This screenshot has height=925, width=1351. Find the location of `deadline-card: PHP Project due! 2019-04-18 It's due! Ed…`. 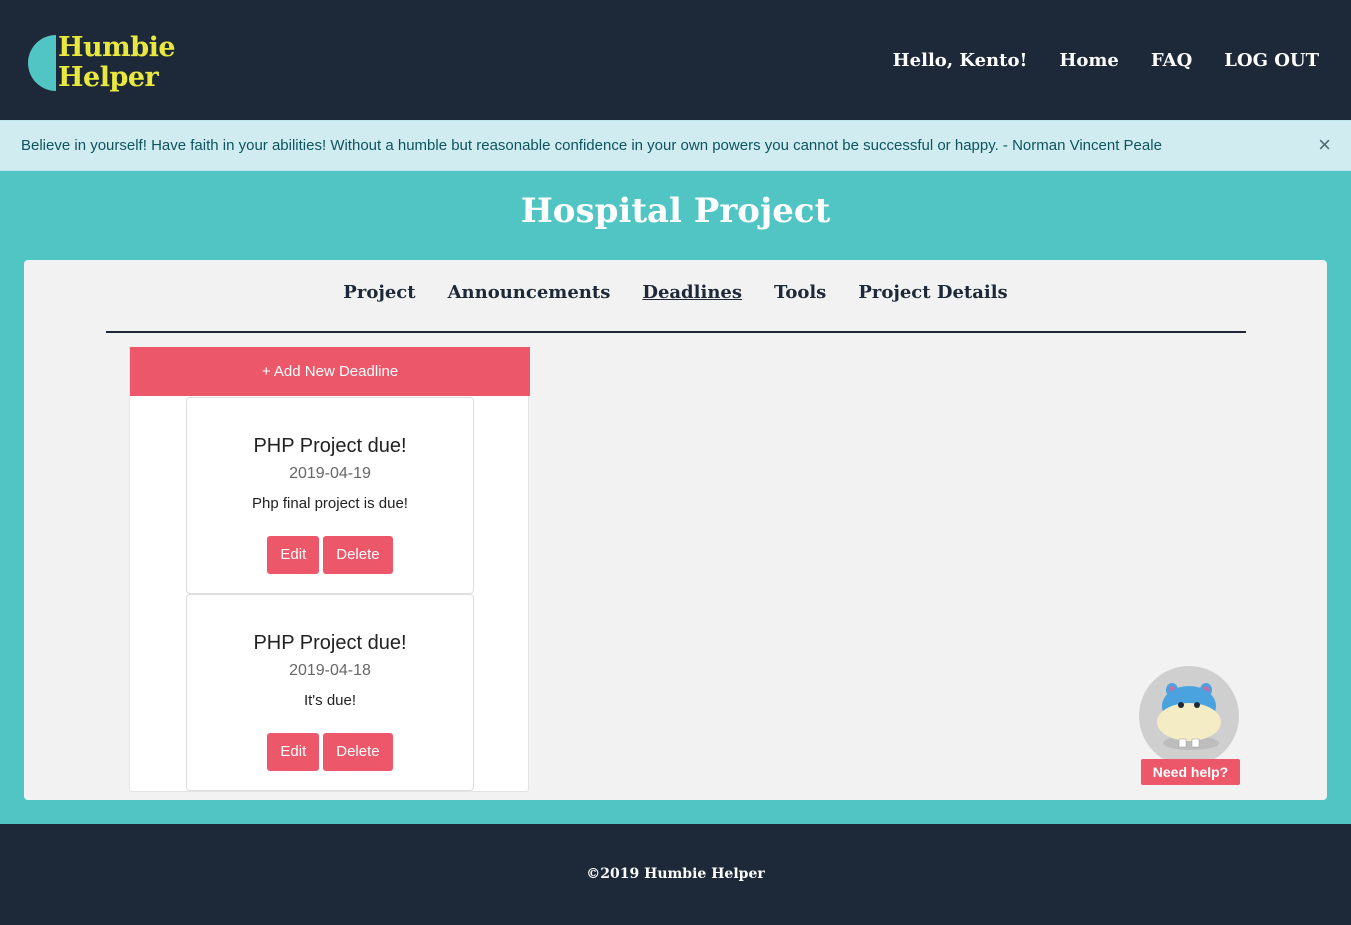

deadline-card: PHP Project due! 2019-04-18 It's due! Ed… is located at coordinates (330, 692).